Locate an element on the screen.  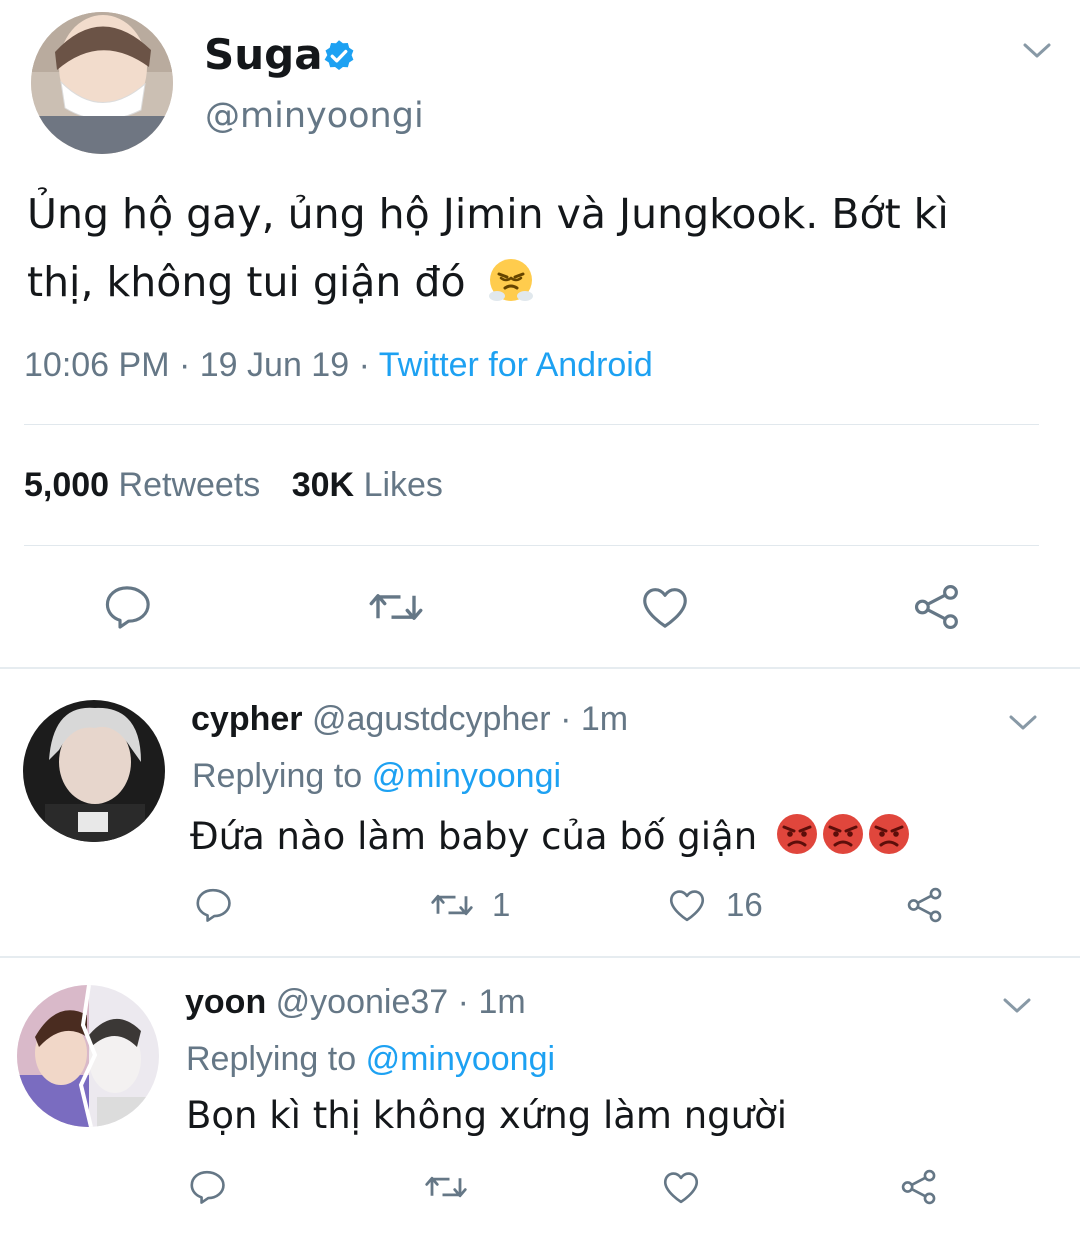
reply-author-handle: @yoonie37 is located at coordinates (362, 1002).